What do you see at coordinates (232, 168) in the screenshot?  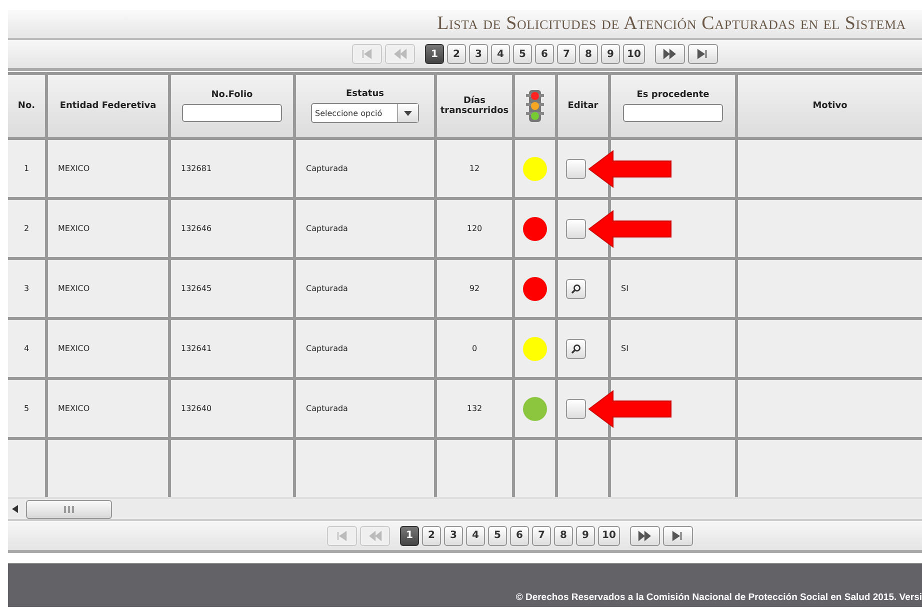 I see `table-cell: 132681` at bounding box center [232, 168].